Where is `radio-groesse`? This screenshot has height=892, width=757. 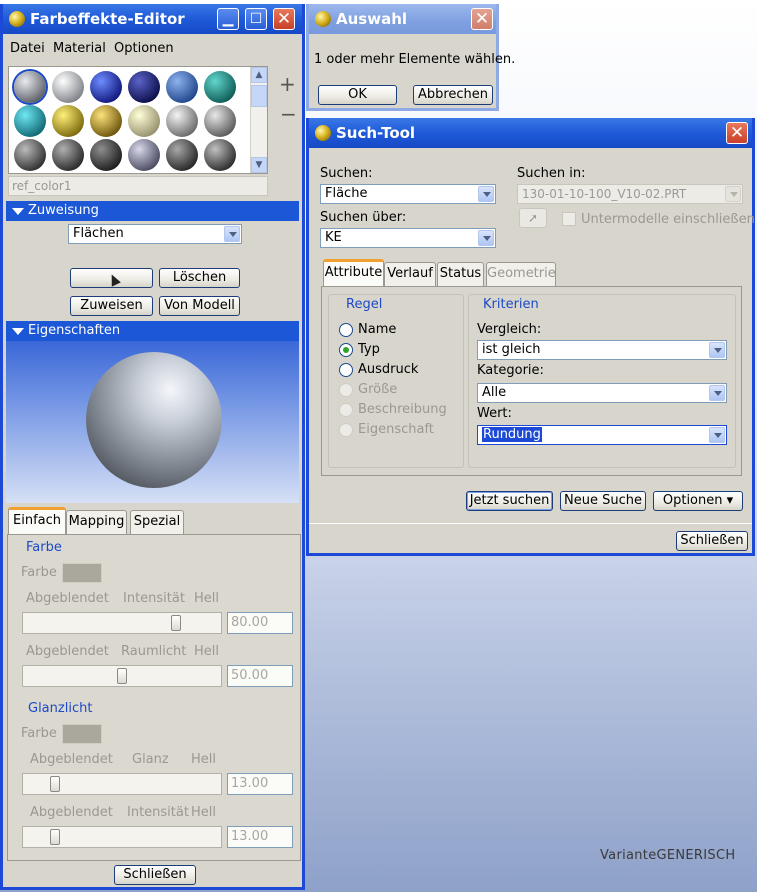
radio-groesse is located at coordinates (346, 390).